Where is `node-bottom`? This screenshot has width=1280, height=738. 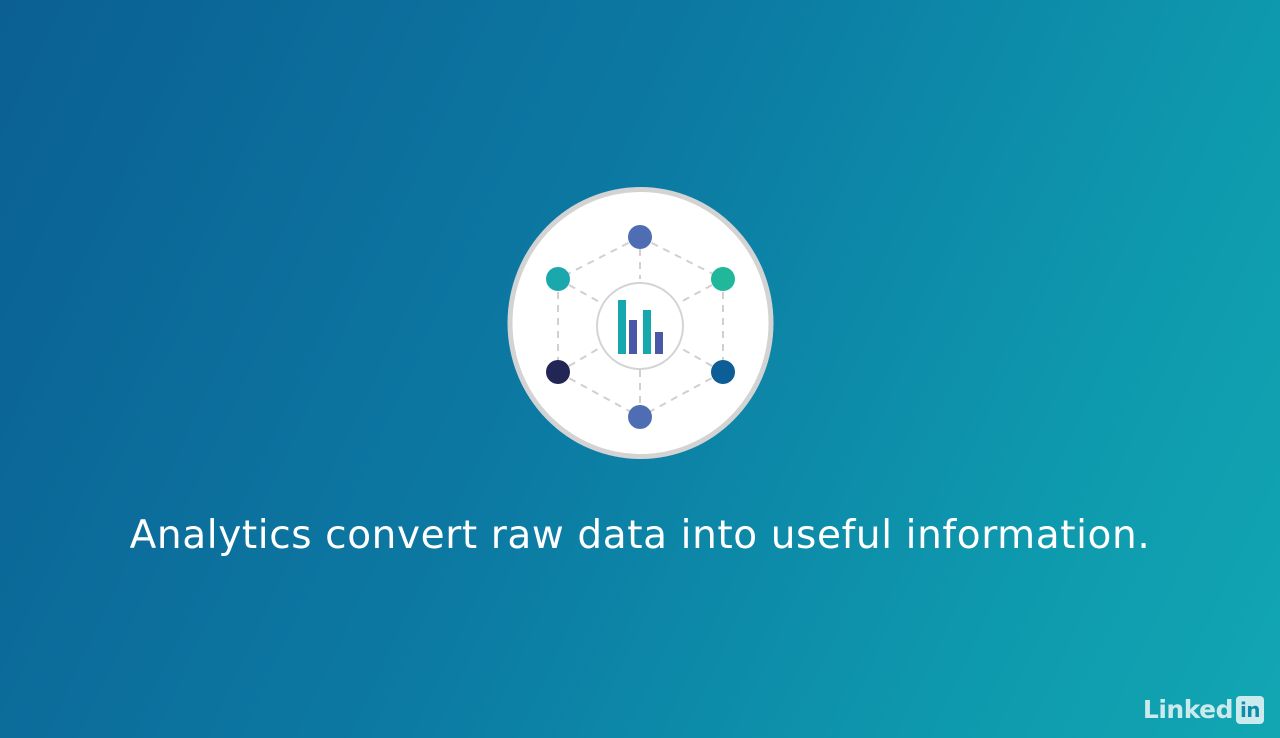
node-bottom is located at coordinates (640, 417).